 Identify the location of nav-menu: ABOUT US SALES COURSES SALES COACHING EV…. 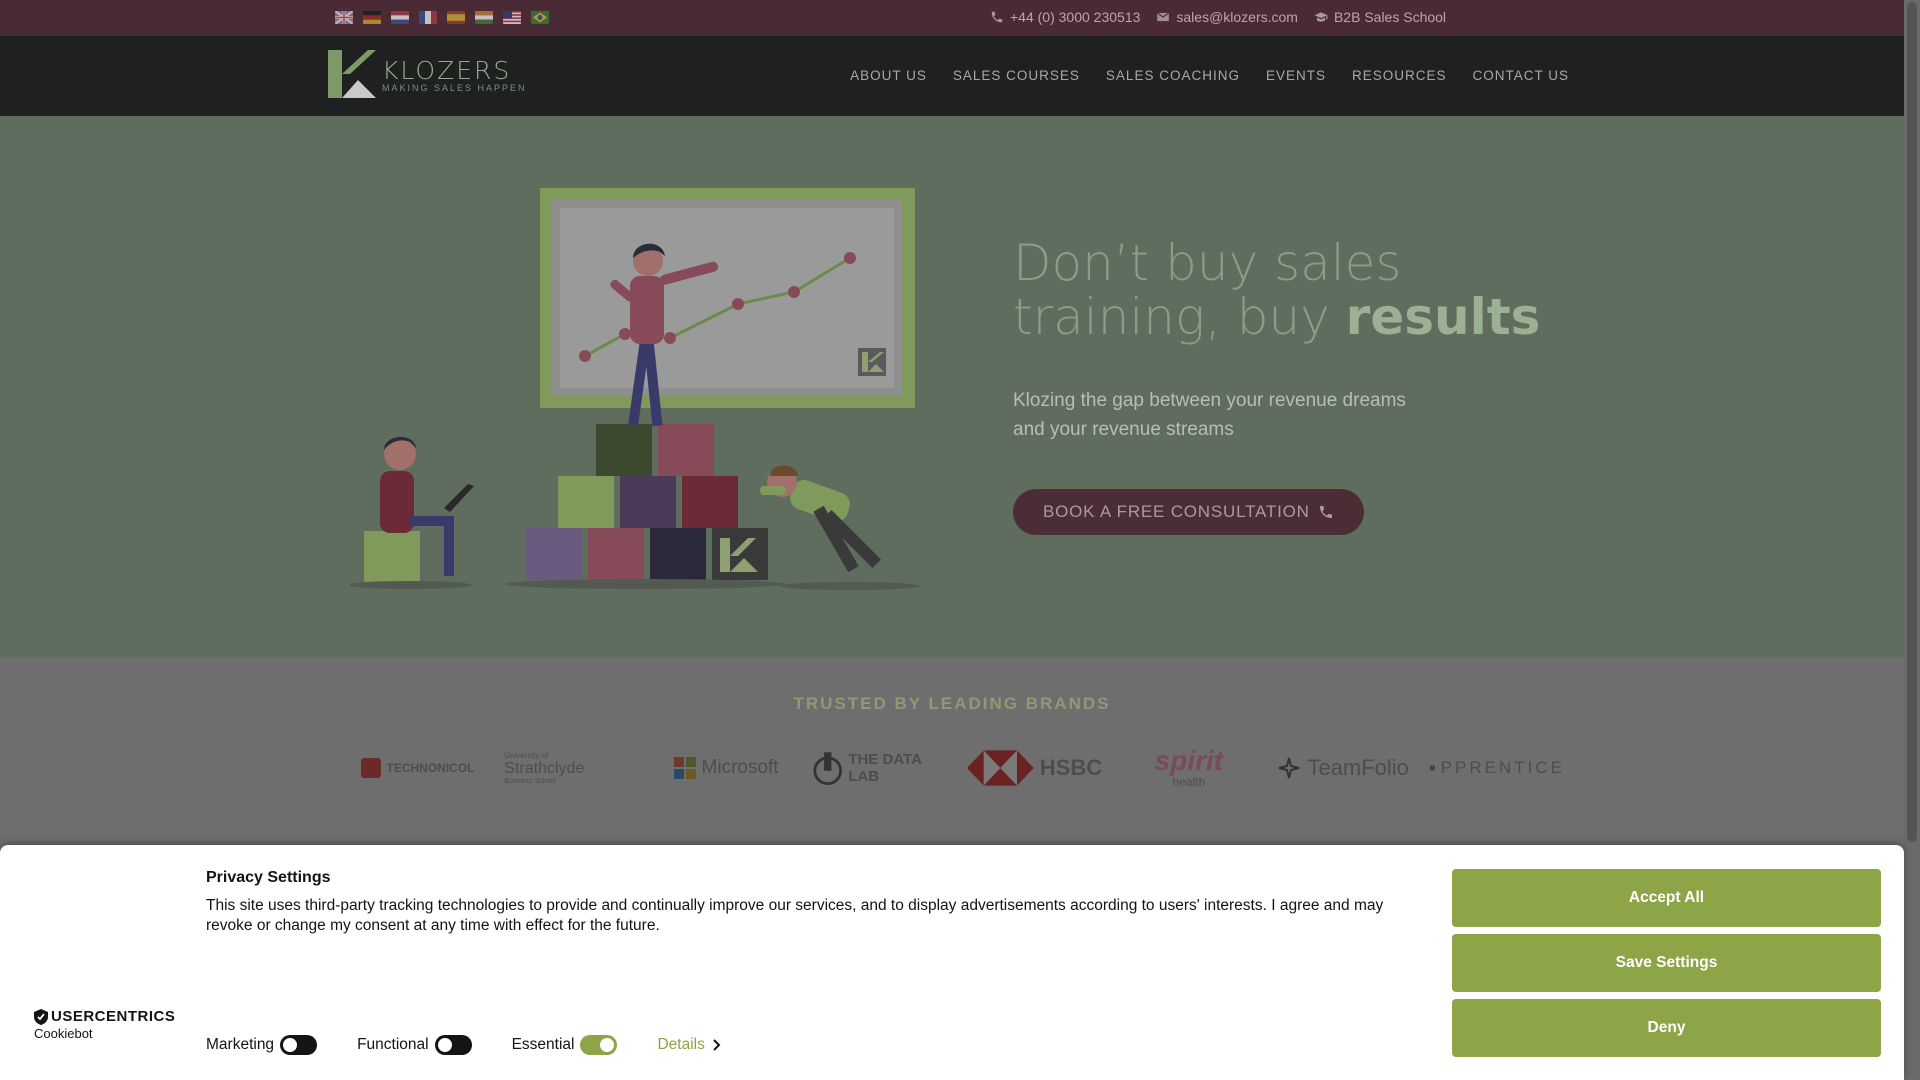
(1209, 75).